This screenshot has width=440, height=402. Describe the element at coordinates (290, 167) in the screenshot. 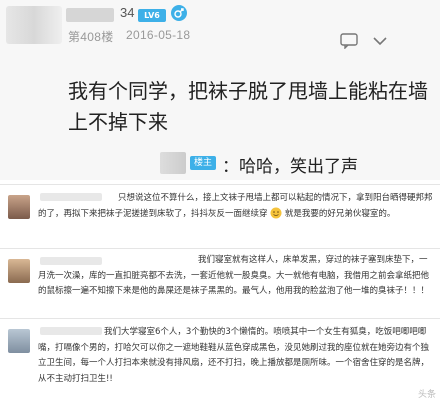

I see `reply-text: ：哈哈，笑出了声` at that location.